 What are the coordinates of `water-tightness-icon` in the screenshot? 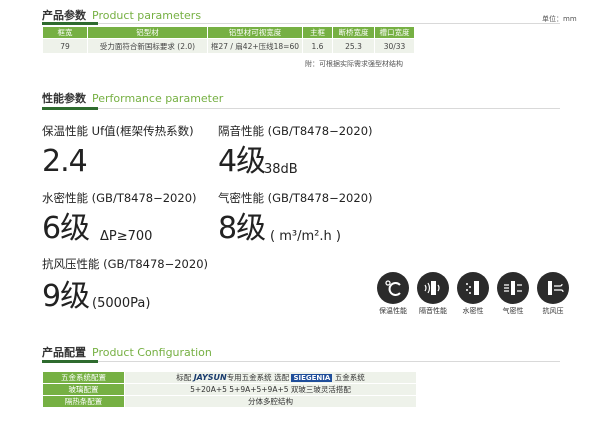 It's located at (473, 288).